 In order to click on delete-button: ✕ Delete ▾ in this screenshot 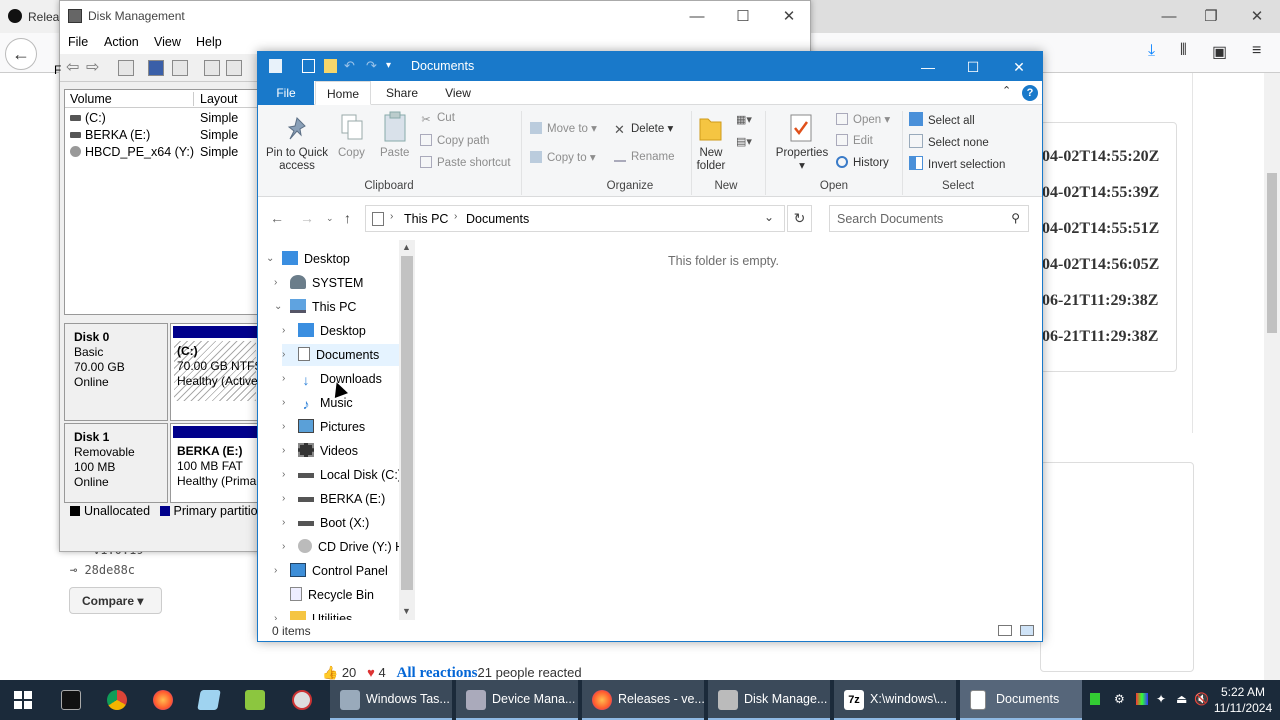, I will do `click(643, 128)`.